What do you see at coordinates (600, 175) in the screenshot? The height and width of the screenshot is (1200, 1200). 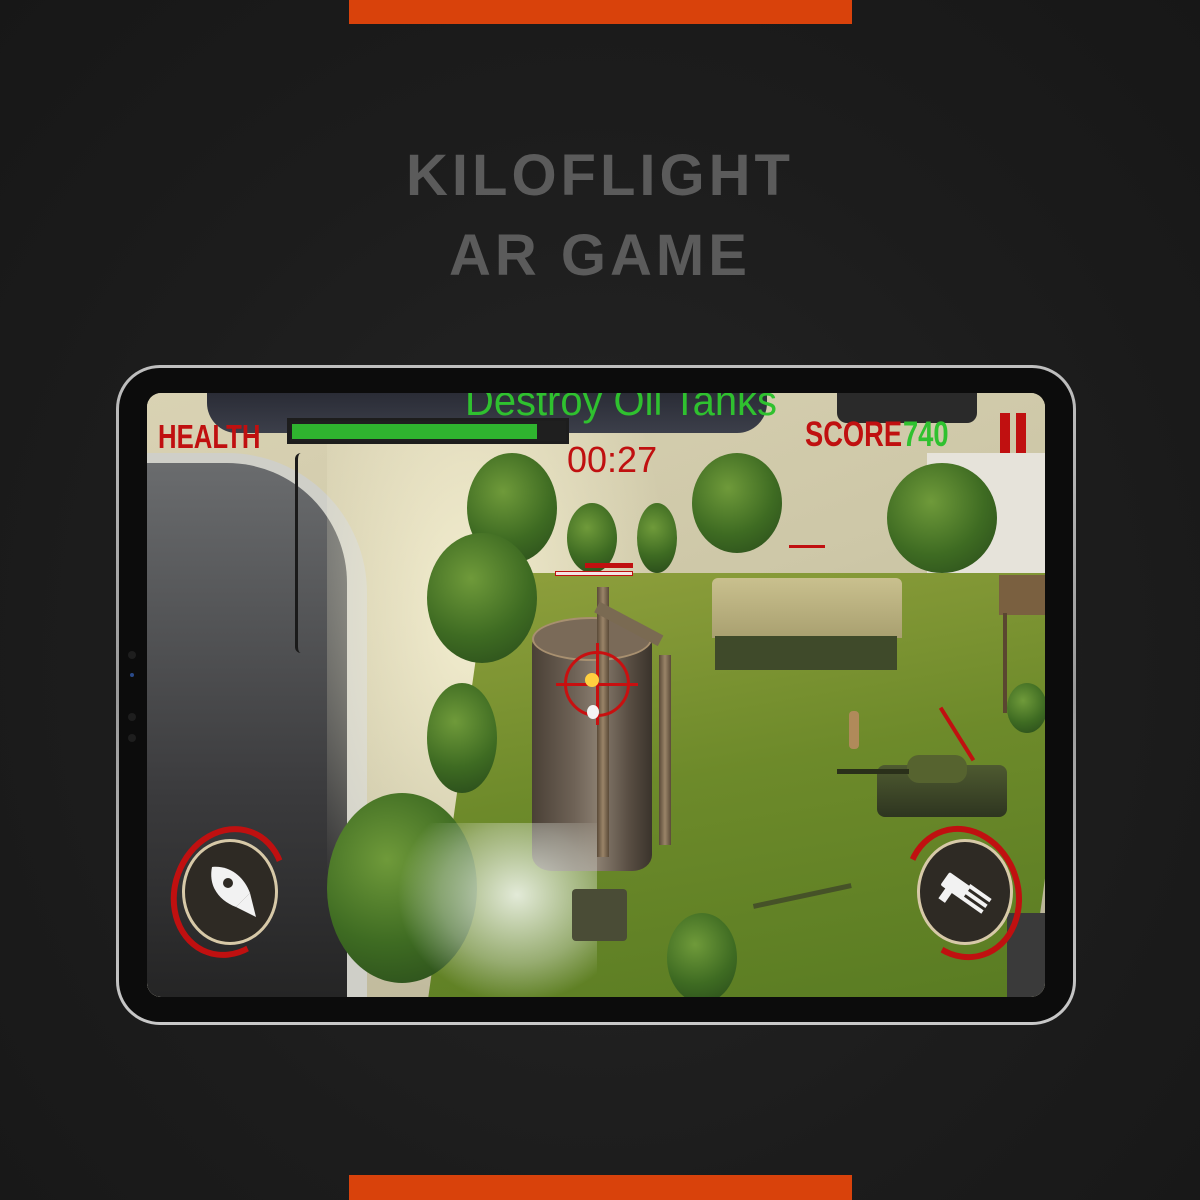 I see `page-title-line1: KILOFLIGHT` at bounding box center [600, 175].